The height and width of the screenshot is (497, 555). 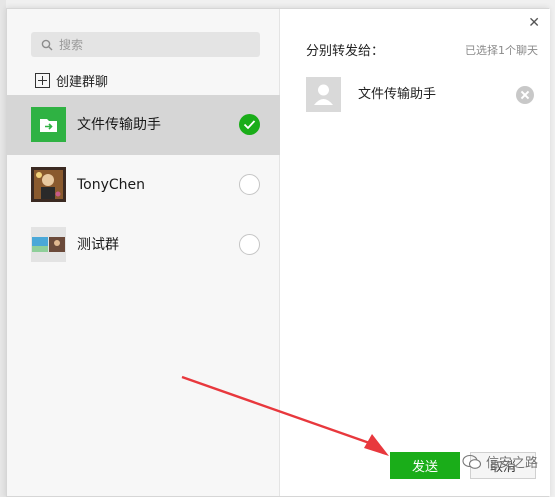 I want to click on search-icon, so click(x=47, y=44).